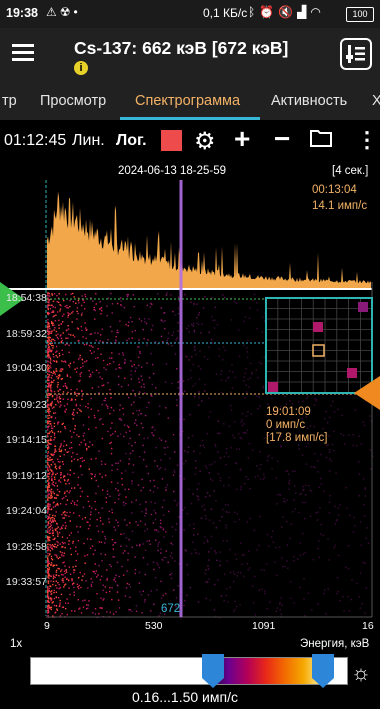  What do you see at coordinates (88, 141) in the screenshot?
I see `linear-scale-button: Лин.` at bounding box center [88, 141].